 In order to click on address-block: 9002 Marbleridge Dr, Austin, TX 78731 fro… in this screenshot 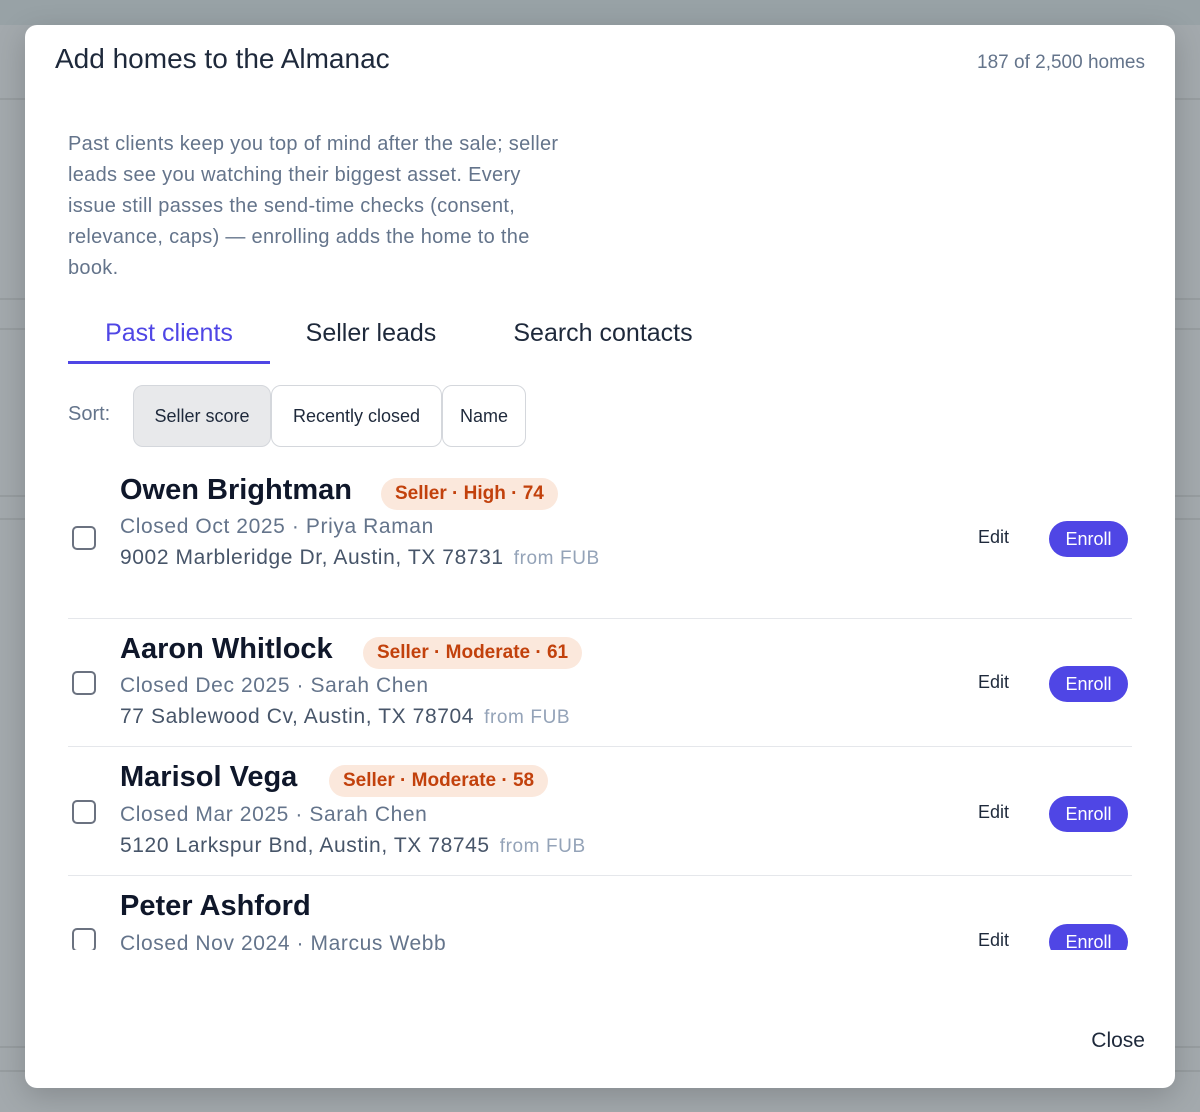, I will do `click(365, 558)`.